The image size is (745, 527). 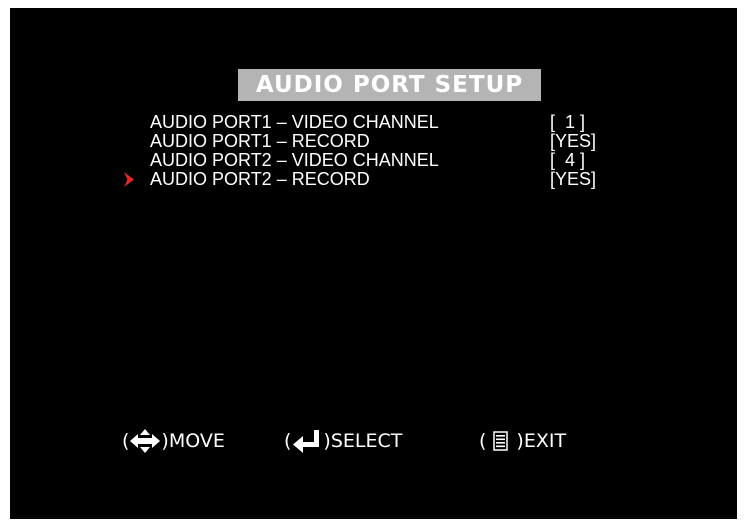 I want to click on menu-item-label: AUDIO PORT1 – RECORD, so click(x=260, y=141).